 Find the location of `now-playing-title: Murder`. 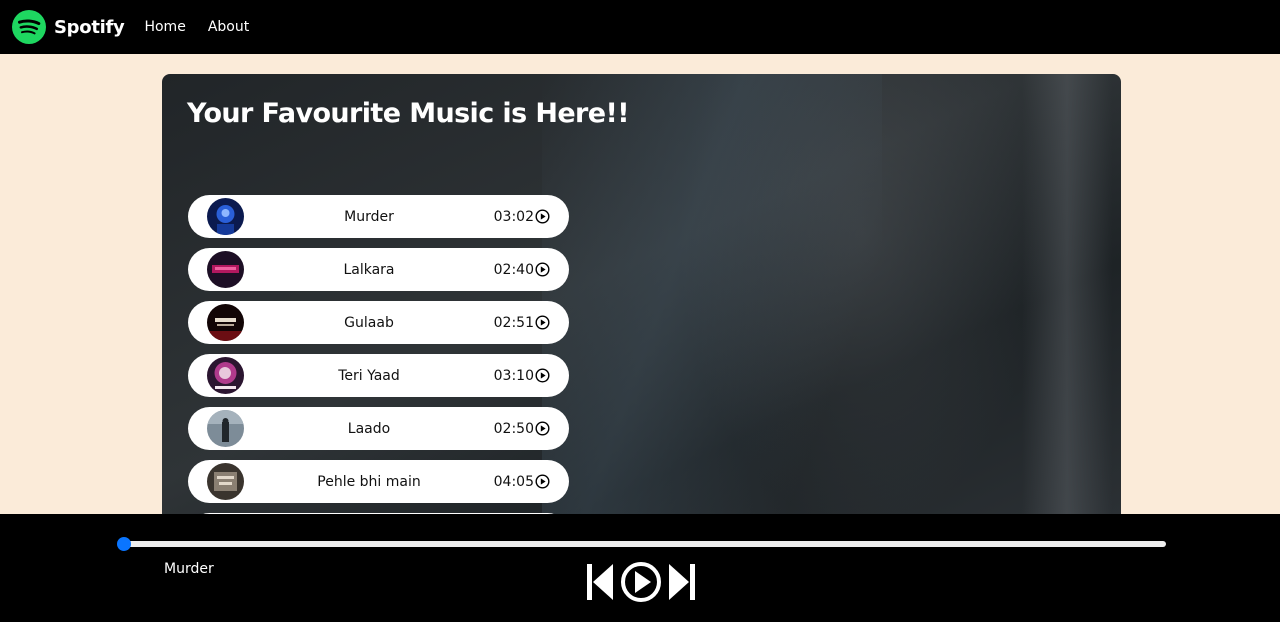

now-playing-title: Murder is located at coordinates (189, 569).